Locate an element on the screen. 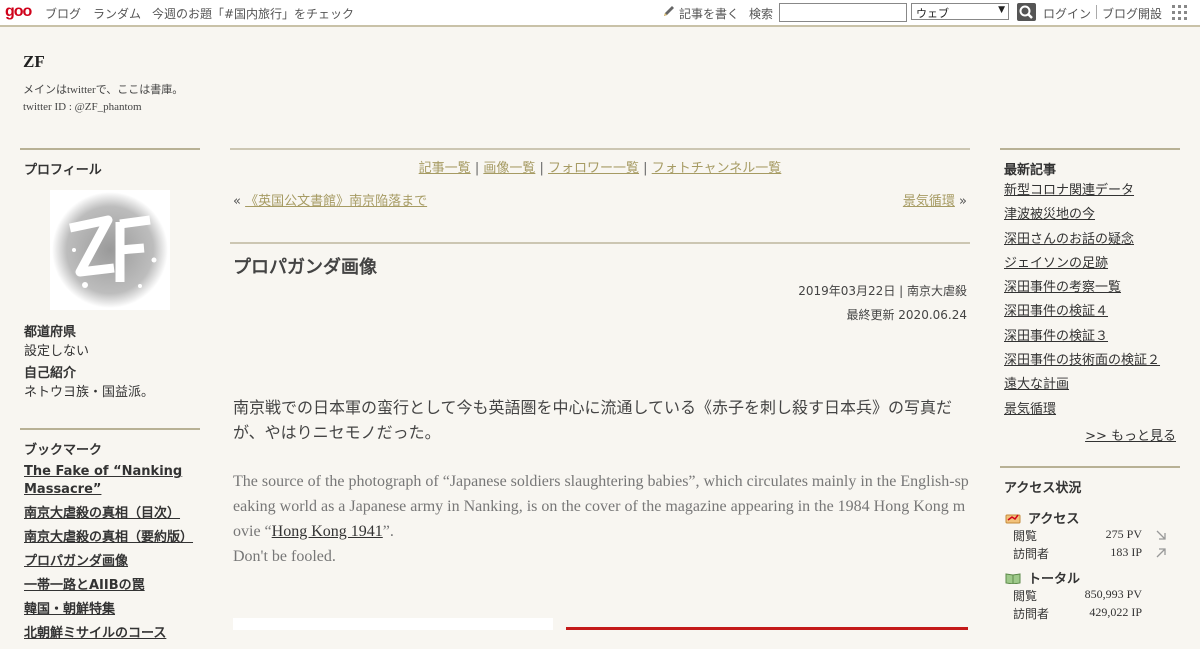  search-input is located at coordinates (843, 12).